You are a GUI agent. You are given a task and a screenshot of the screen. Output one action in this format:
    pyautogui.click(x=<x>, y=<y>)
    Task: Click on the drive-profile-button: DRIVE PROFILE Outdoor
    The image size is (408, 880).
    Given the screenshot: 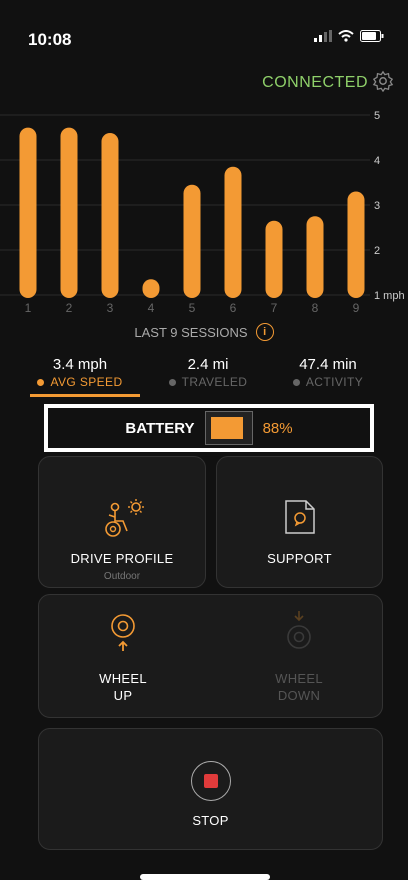 What is the action you would take?
    pyautogui.click(x=122, y=522)
    